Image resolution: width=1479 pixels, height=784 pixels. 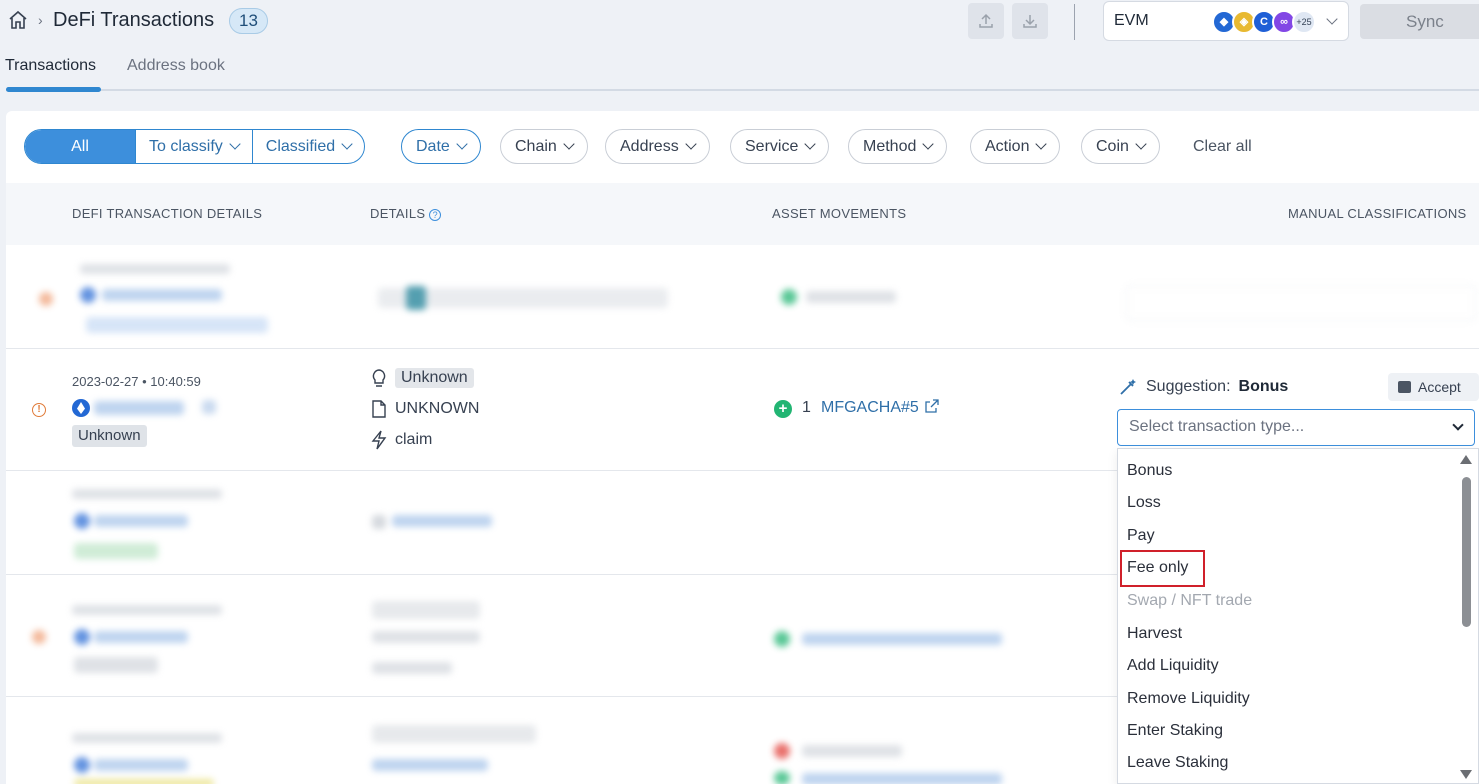 I want to click on classification-segmented-control: All To classify Classified, so click(x=195, y=146).